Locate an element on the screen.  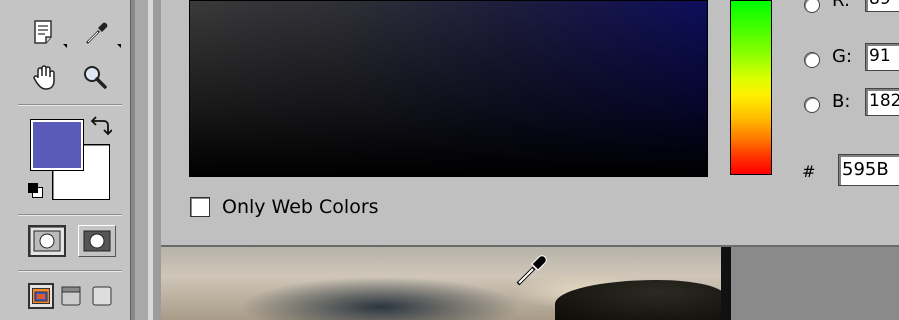
only-web-colors-label: Only Web Colors is located at coordinates (300, 207).